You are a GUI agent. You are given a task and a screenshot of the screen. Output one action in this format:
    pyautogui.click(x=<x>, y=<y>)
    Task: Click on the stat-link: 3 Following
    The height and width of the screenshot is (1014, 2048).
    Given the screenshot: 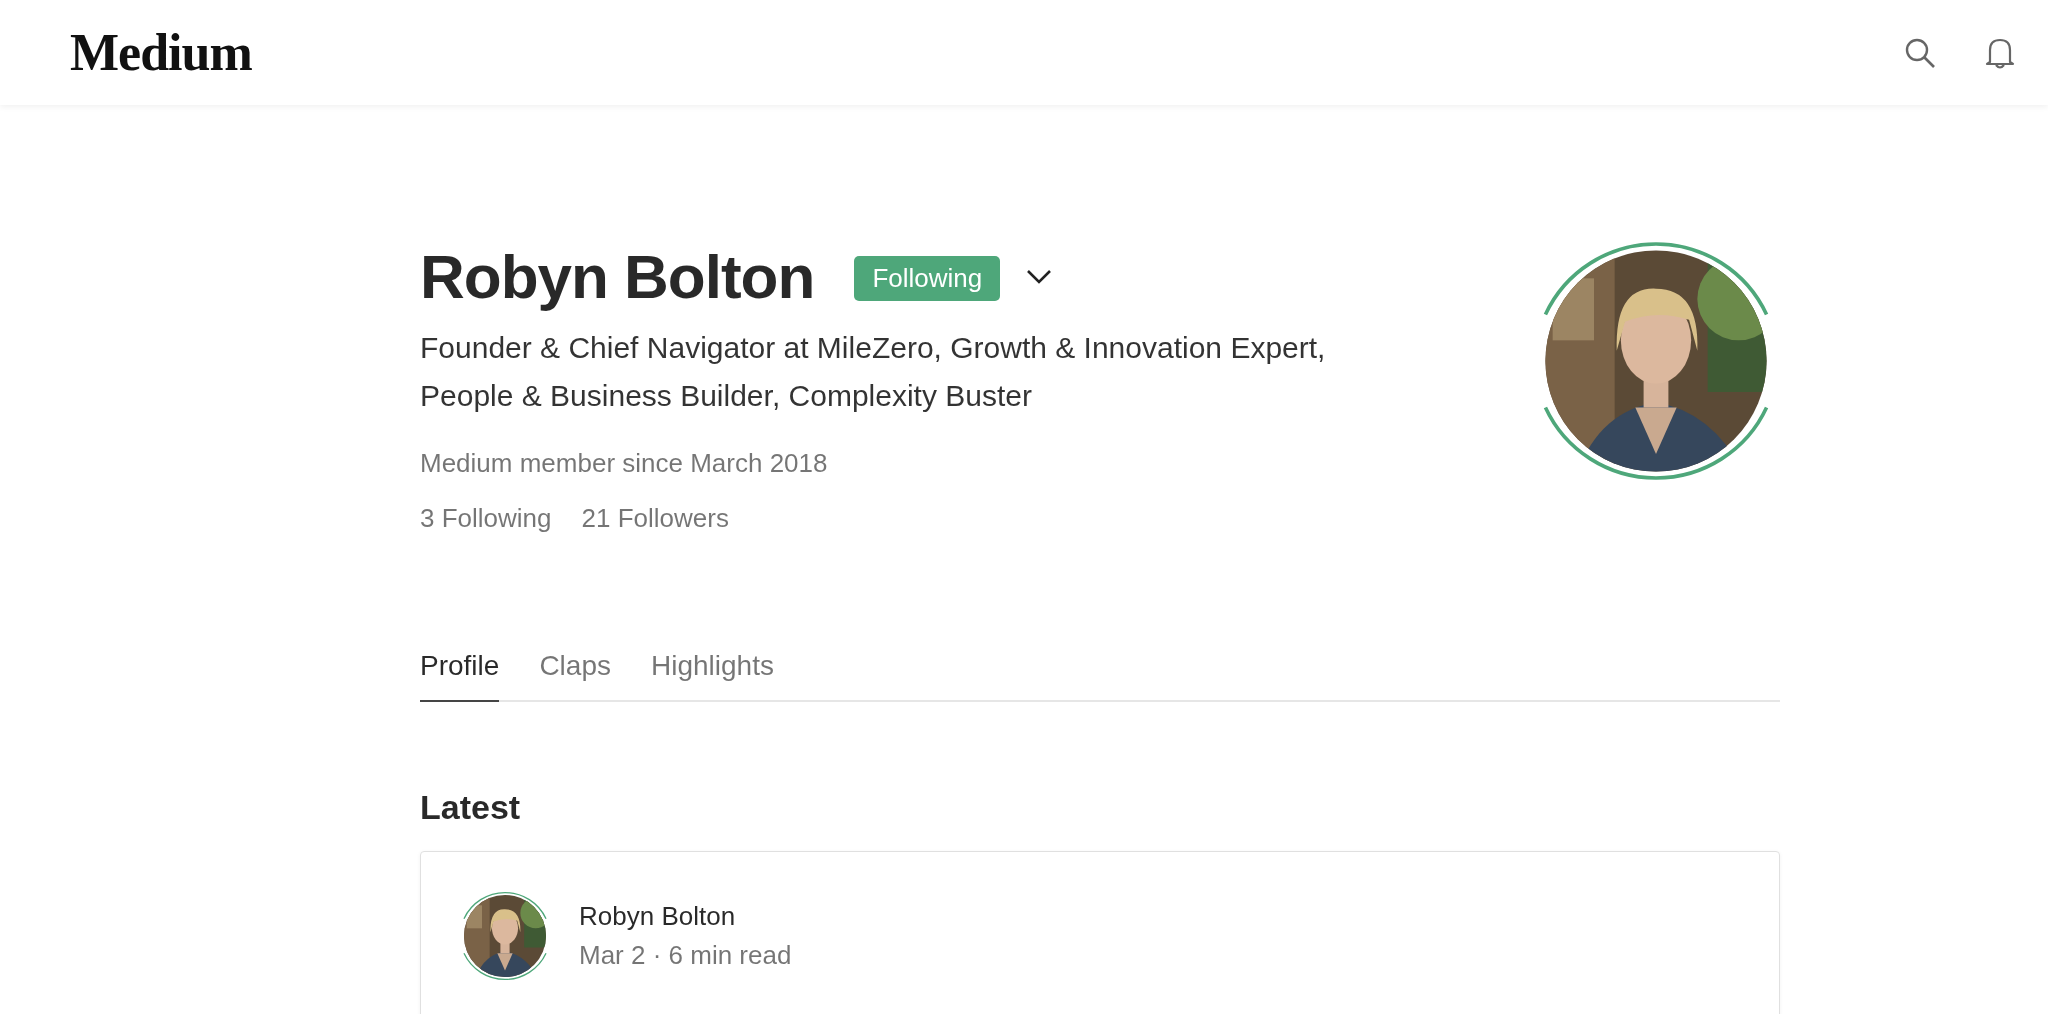 What is the action you would take?
    pyautogui.click(x=486, y=518)
    